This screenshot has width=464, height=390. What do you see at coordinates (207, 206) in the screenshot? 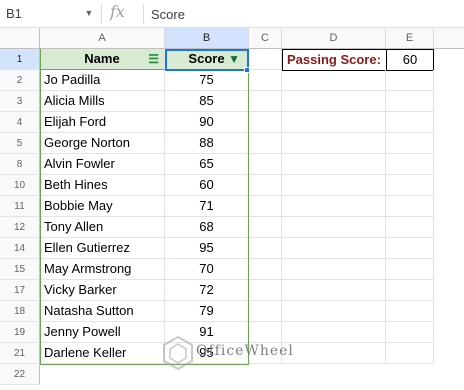
I see `score-cell: 71` at bounding box center [207, 206].